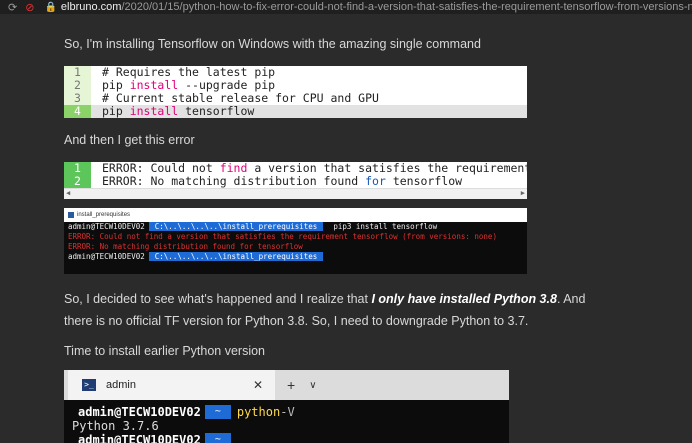 This screenshot has height=443, width=692. I want to click on emphasis-python-version: I only have installed Python 3.8, so click(464, 299).